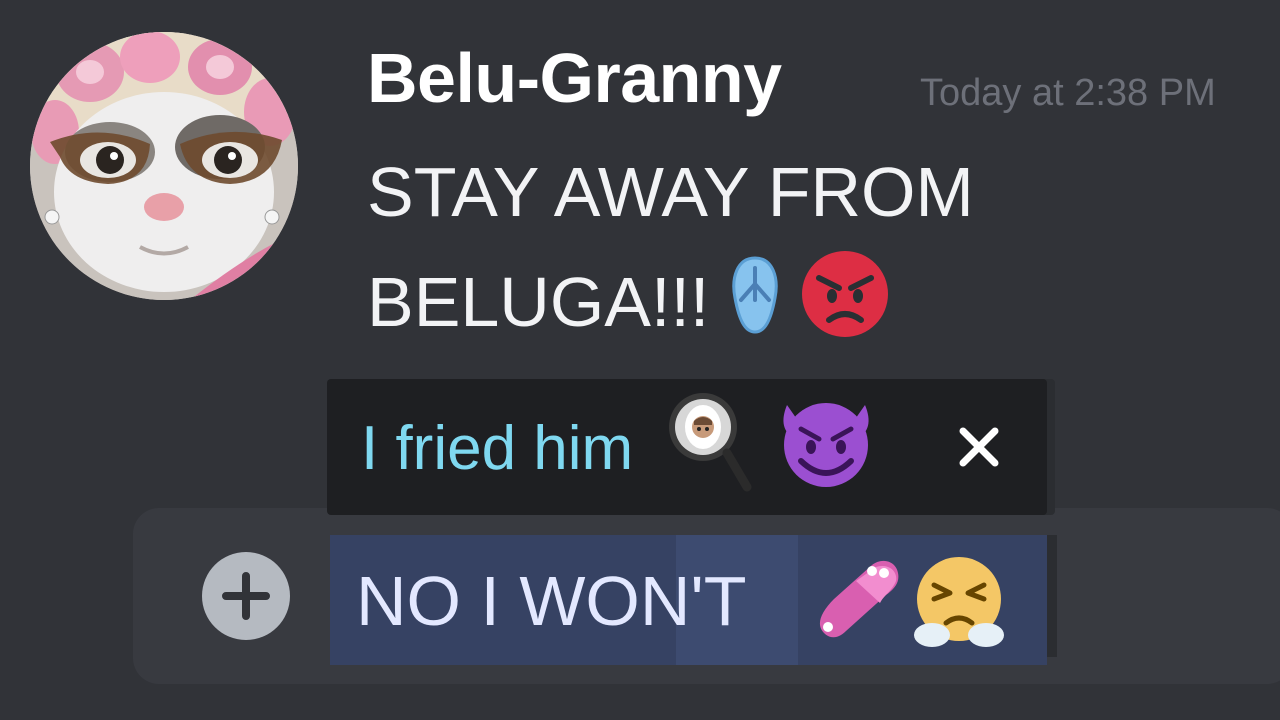 The width and height of the screenshot is (1280, 720). I want to click on message-text-line-2: BELUGA!!!, so click(538, 302).